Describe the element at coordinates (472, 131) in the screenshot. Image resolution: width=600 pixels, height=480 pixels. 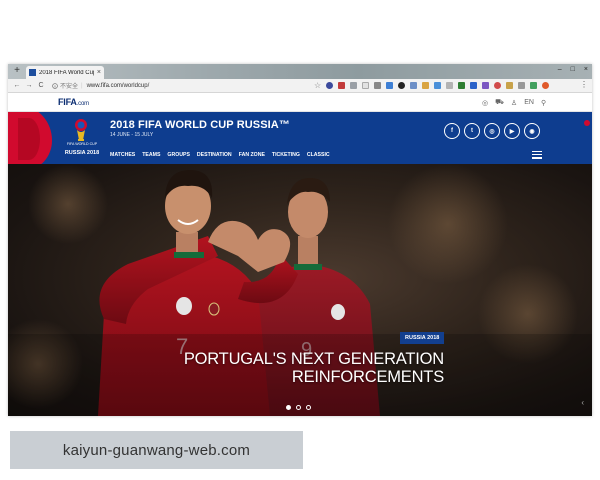
I see `twitter-icon: t` at that location.